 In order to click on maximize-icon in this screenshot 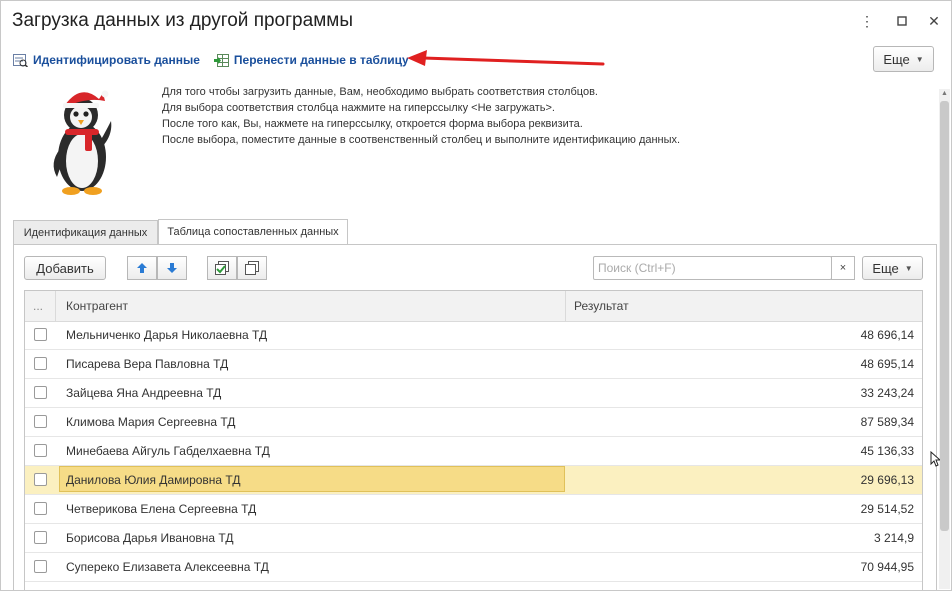, I will do `click(902, 21)`.